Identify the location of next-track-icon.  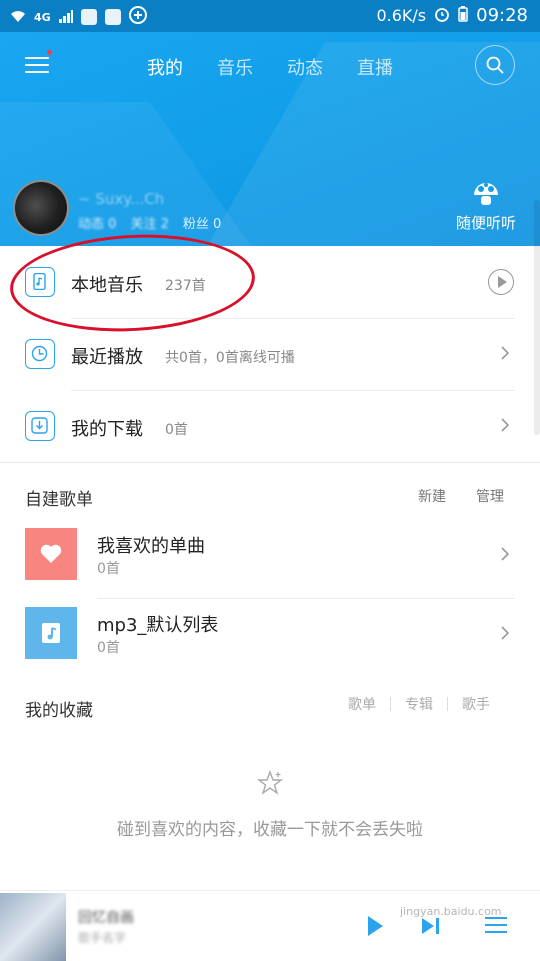
(431, 926).